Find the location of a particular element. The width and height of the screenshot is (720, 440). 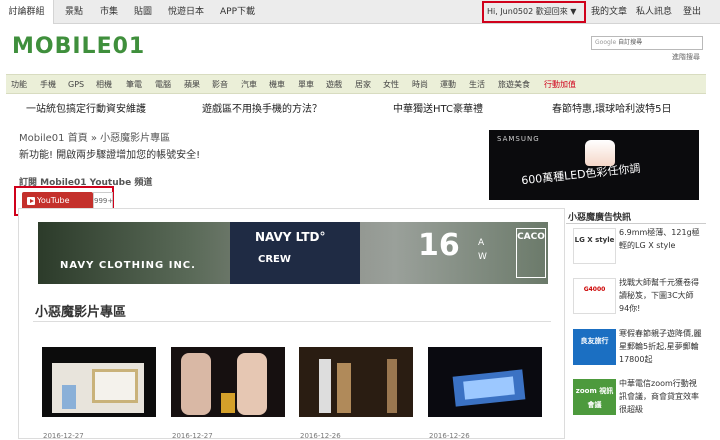

topnav-app-download: APP下載 is located at coordinates (237, 12).